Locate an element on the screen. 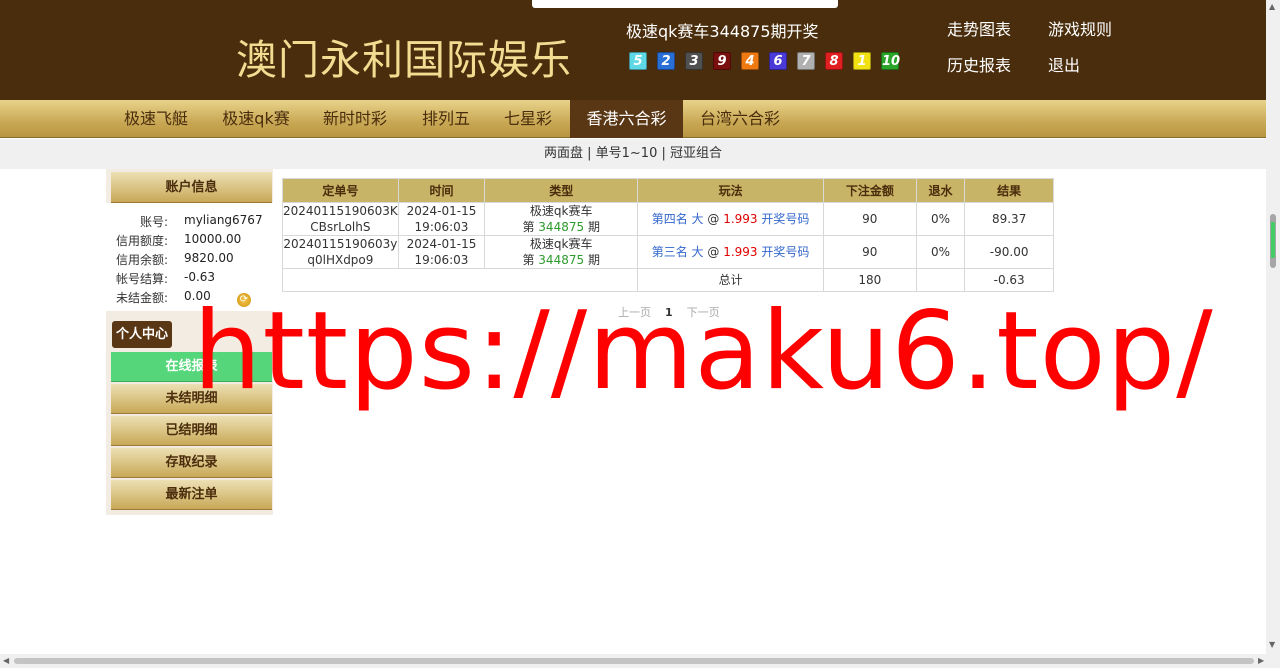  result-ball: 2 is located at coordinates (666, 61).